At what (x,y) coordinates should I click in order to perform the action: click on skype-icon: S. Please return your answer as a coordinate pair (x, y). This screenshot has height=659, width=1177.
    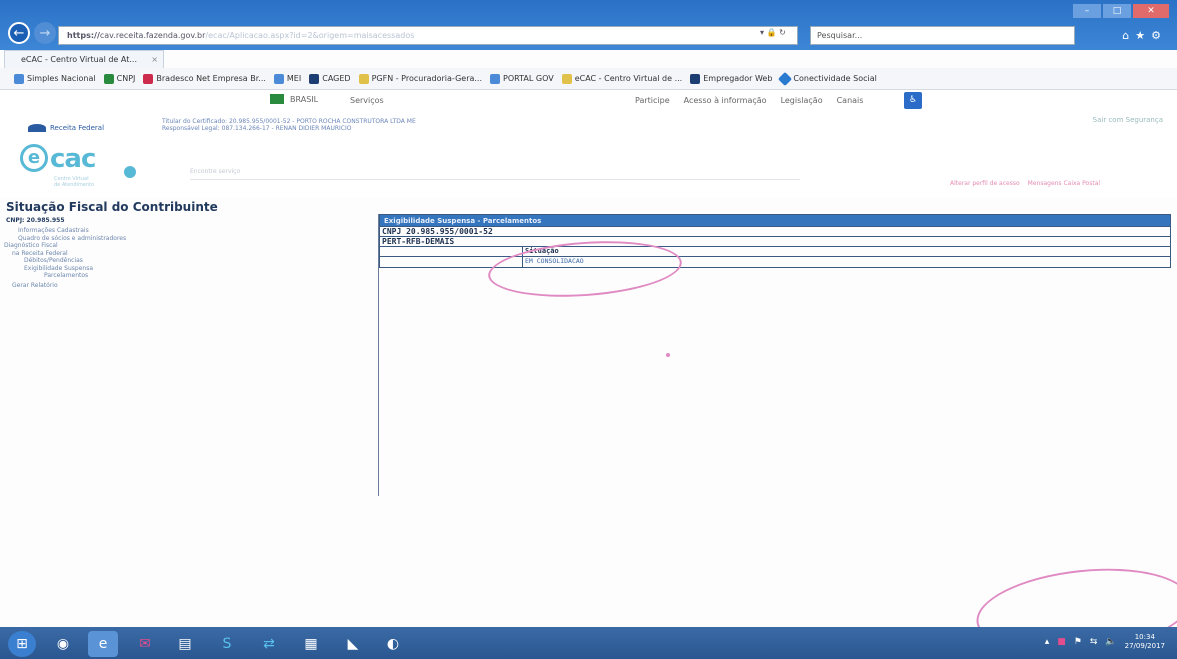
    Looking at the image, I should click on (227, 644).